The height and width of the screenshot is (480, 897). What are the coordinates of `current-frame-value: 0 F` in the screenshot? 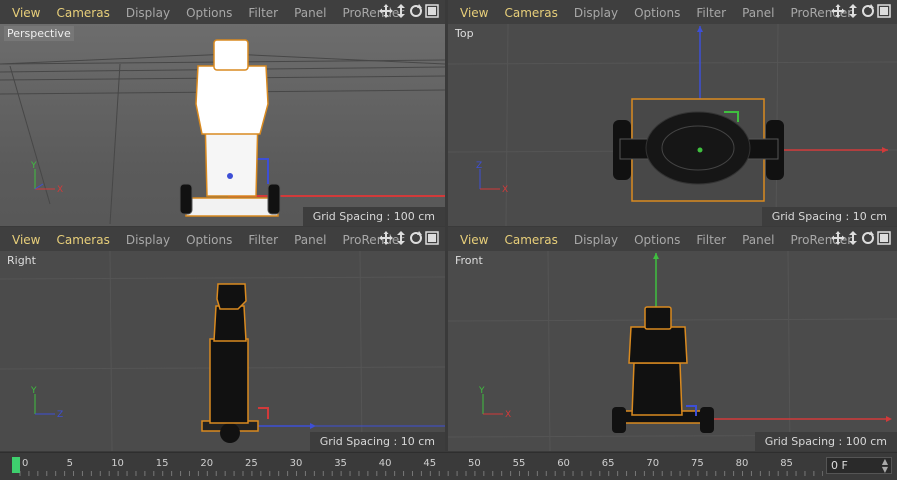 It's located at (839, 465).